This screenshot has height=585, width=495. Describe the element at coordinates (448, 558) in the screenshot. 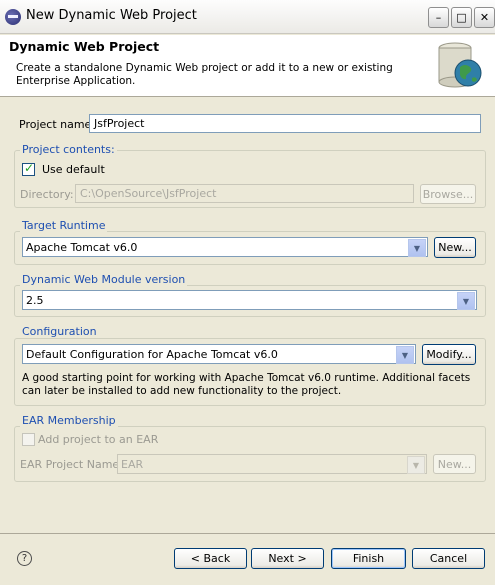

I see `cancel-button: Cancel` at that location.